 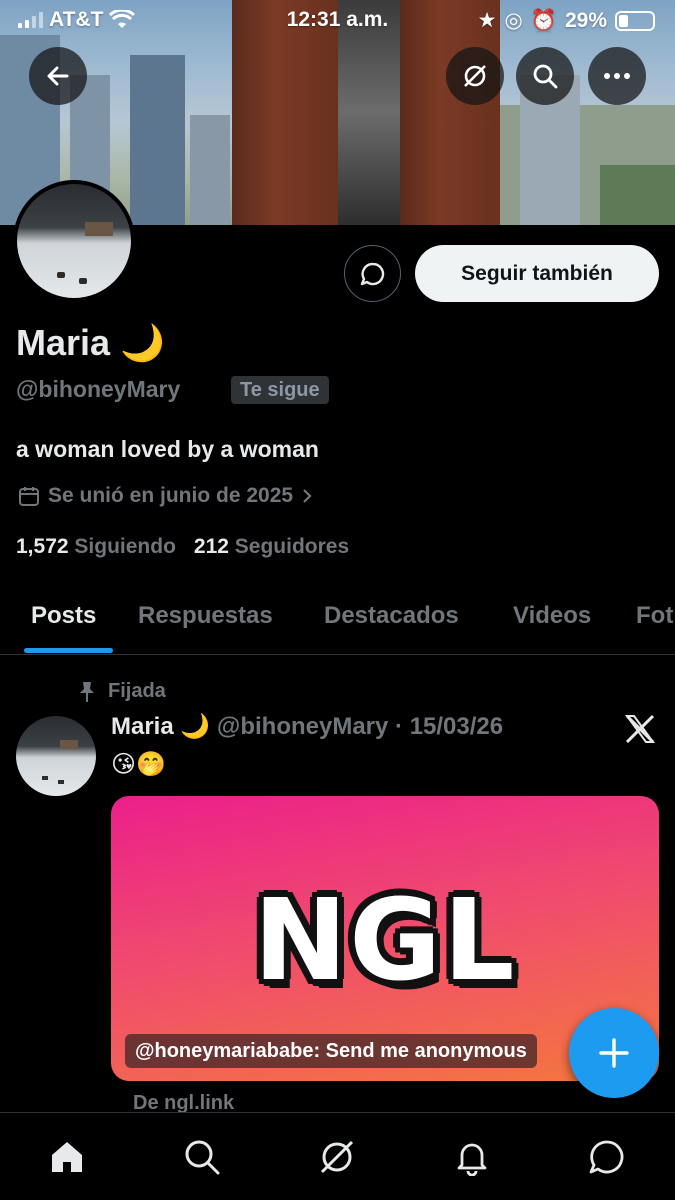 What do you see at coordinates (167, 449) in the screenshot?
I see `profile-bio: a woman loved by a woman` at bounding box center [167, 449].